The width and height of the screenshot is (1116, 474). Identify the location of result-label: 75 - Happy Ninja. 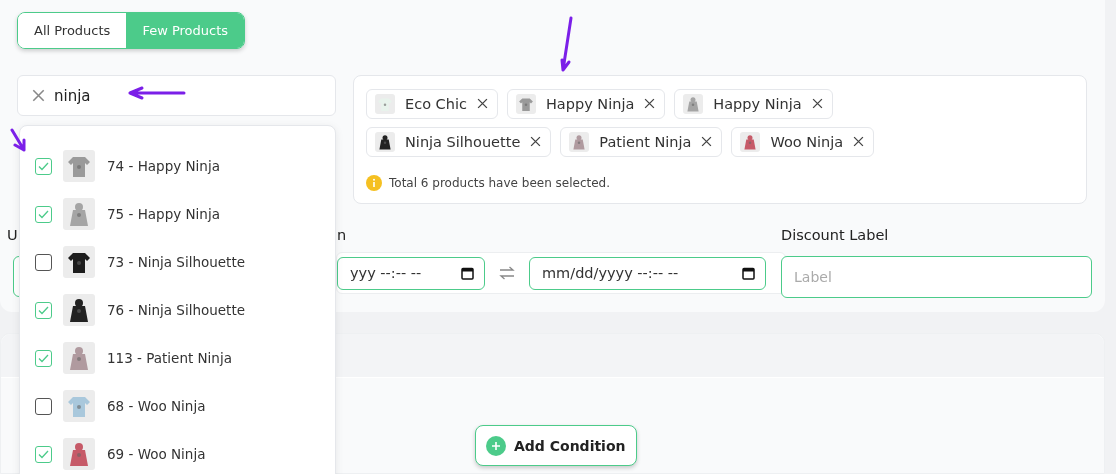
(163, 214).